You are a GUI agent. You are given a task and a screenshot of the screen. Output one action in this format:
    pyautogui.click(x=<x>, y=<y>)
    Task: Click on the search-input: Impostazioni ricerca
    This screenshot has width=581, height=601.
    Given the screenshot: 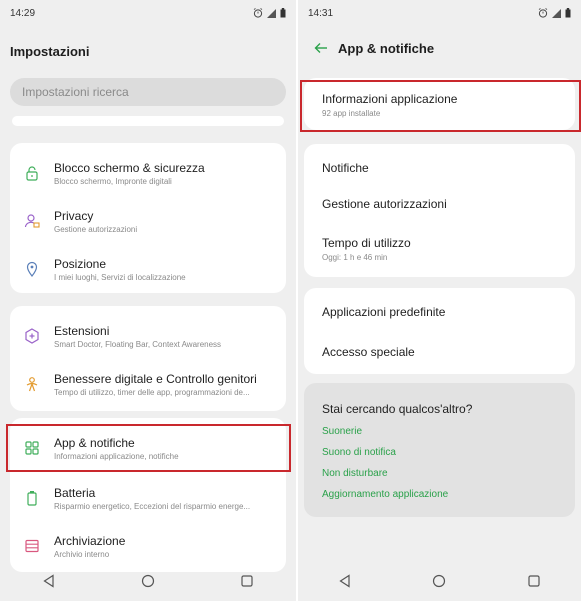 What is the action you would take?
    pyautogui.click(x=148, y=92)
    